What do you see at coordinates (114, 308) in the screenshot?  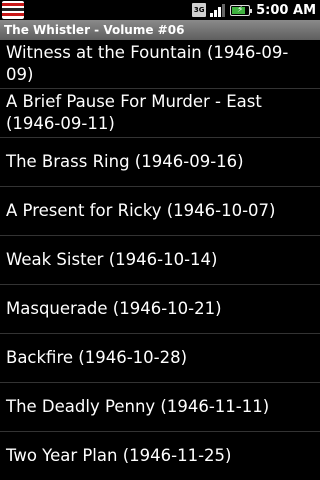 I see `list-item-label: Masquerade (1946-10-21)` at bounding box center [114, 308].